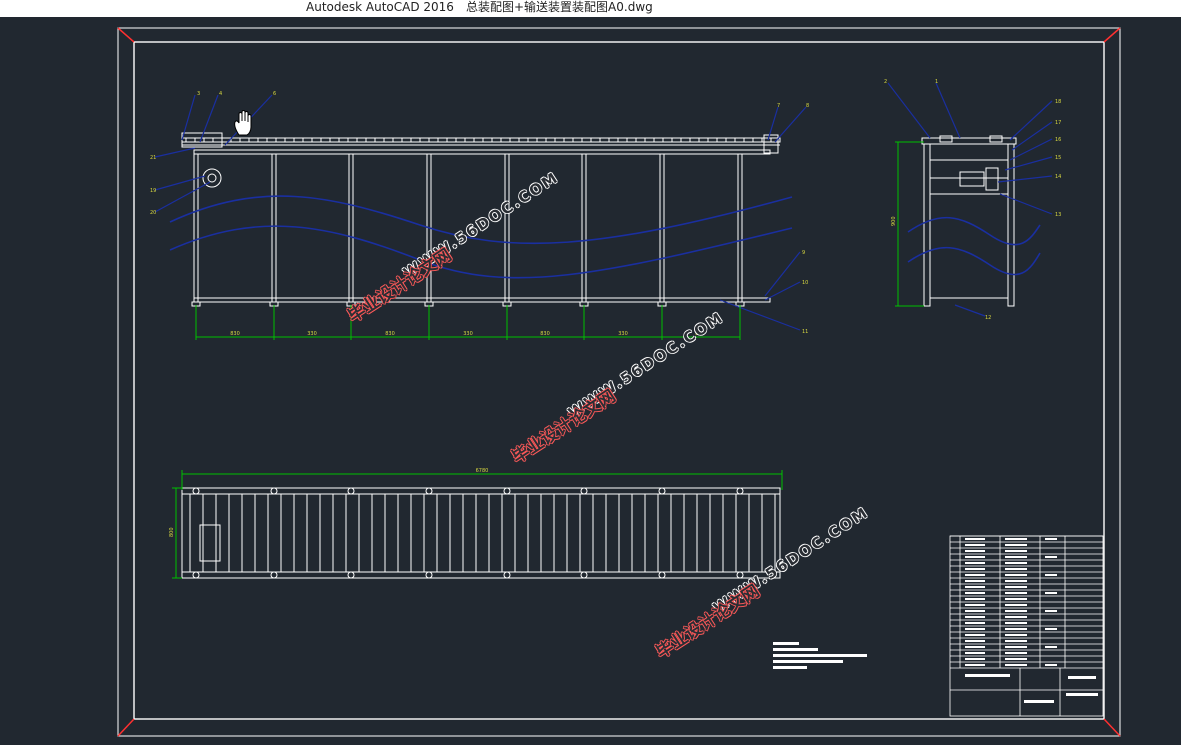  I want to click on balloon: 21, so click(153, 158).